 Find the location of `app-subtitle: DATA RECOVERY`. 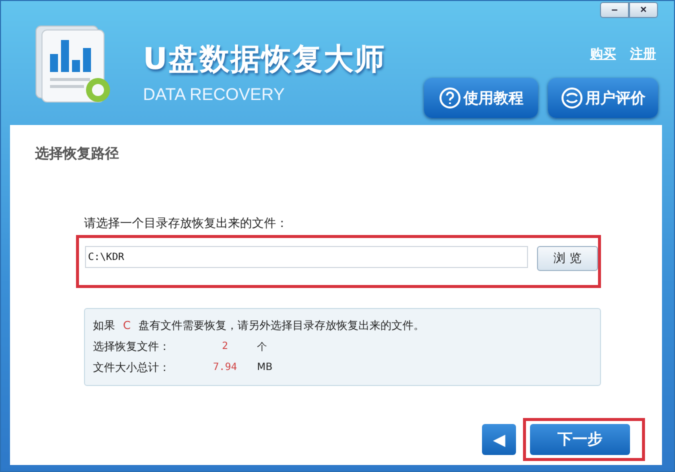

app-subtitle: DATA RECOVERY is located at coordinates (214, 95).